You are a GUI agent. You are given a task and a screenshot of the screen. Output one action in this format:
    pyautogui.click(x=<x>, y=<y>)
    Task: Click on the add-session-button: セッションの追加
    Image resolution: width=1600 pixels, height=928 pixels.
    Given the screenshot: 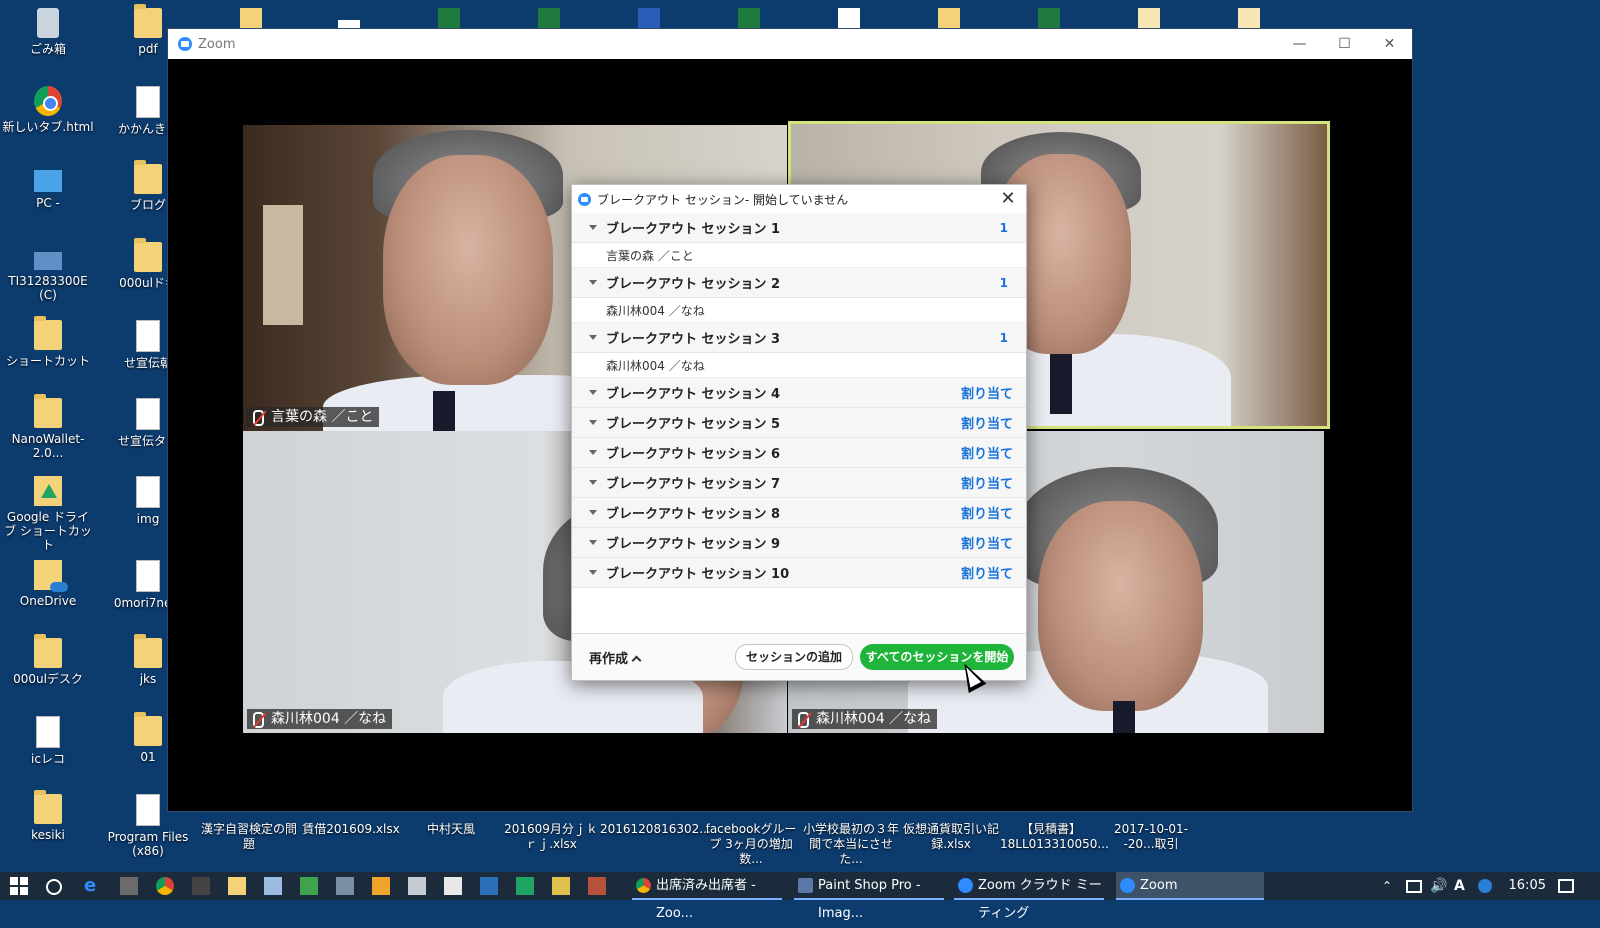 What is the action you would take?
    pyautogui.click(x=794, y=657)
    